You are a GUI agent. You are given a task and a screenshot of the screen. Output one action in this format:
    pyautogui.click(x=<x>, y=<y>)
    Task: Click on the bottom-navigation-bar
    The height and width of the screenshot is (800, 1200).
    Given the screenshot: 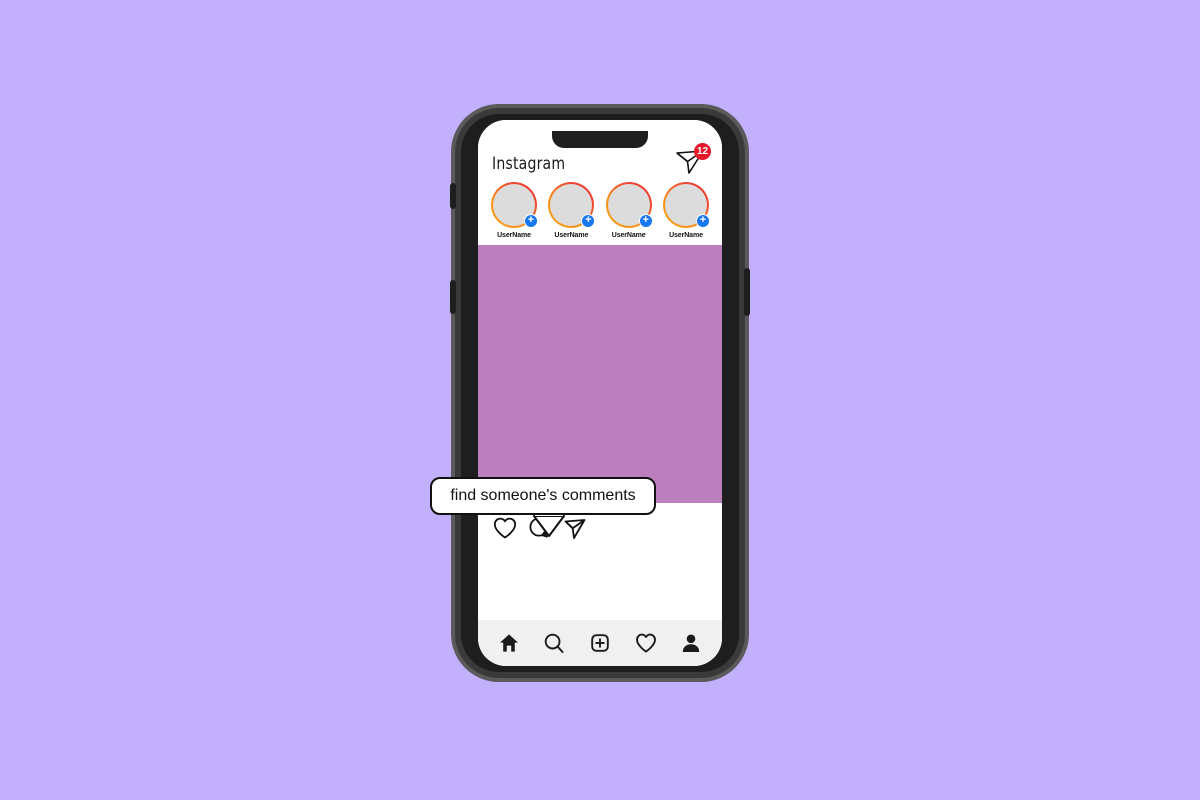 What is the action you would take?
    pyautogui.click(x=600, y=643)
    